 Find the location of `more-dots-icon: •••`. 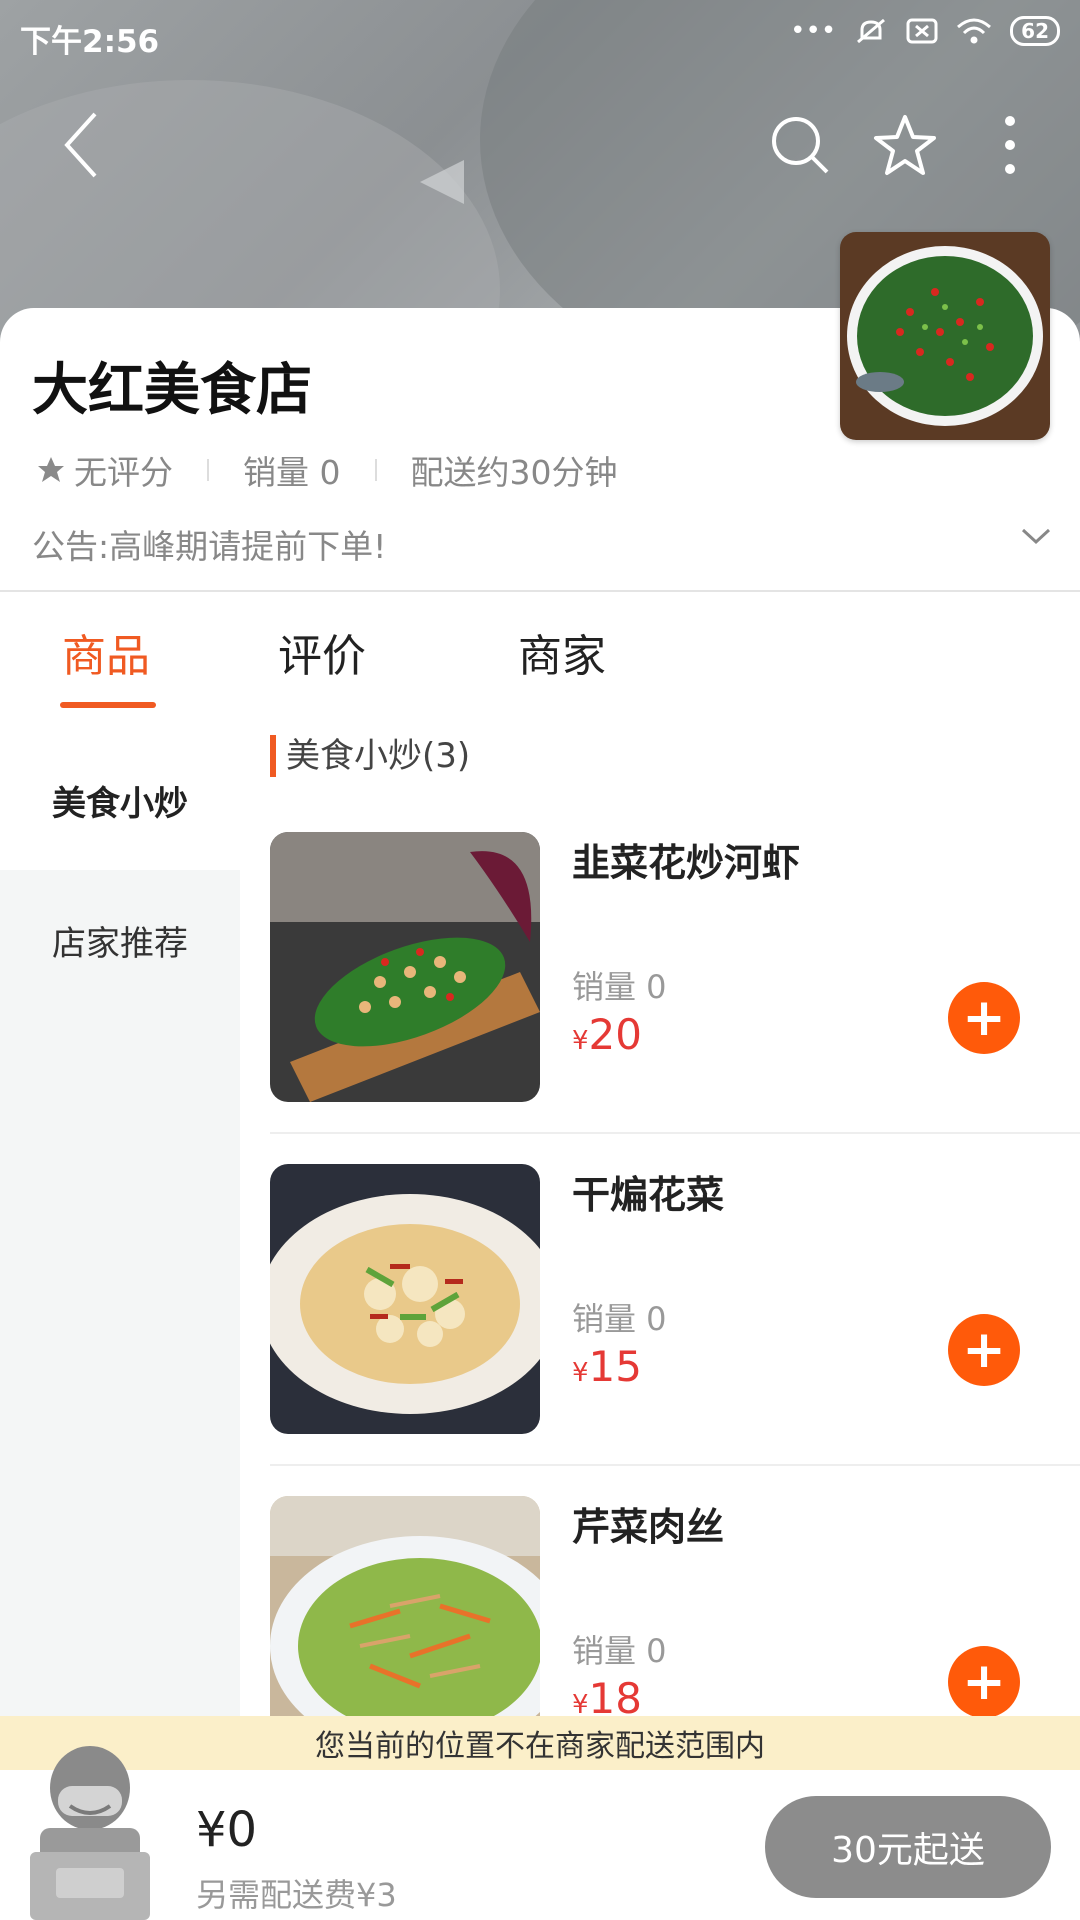

more-dots-icon: ••• is located at coordinates (813, 31).